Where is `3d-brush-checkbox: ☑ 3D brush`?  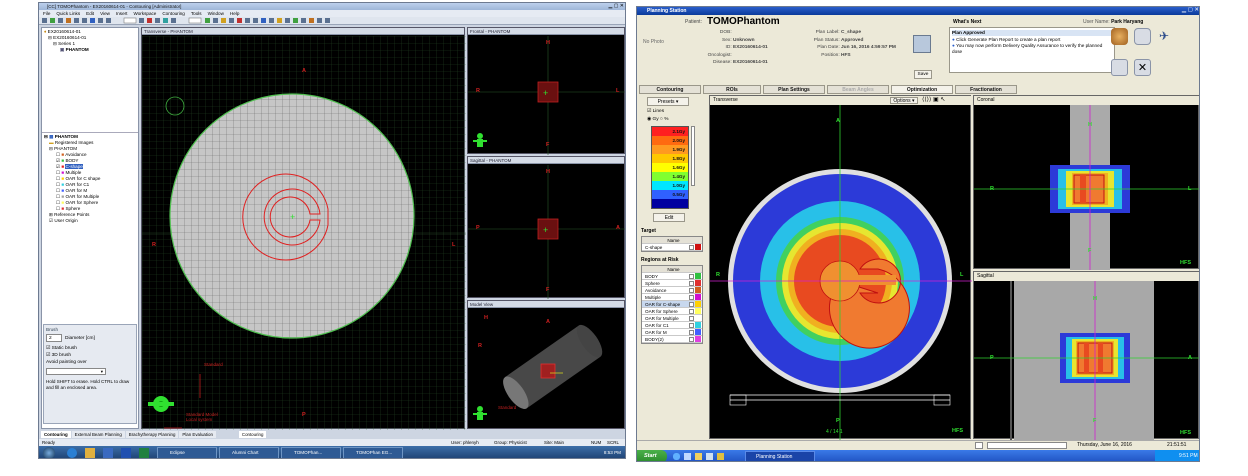 3d-brush-checkbox: ☑ 3D brush is located at coordinates (90, 355).